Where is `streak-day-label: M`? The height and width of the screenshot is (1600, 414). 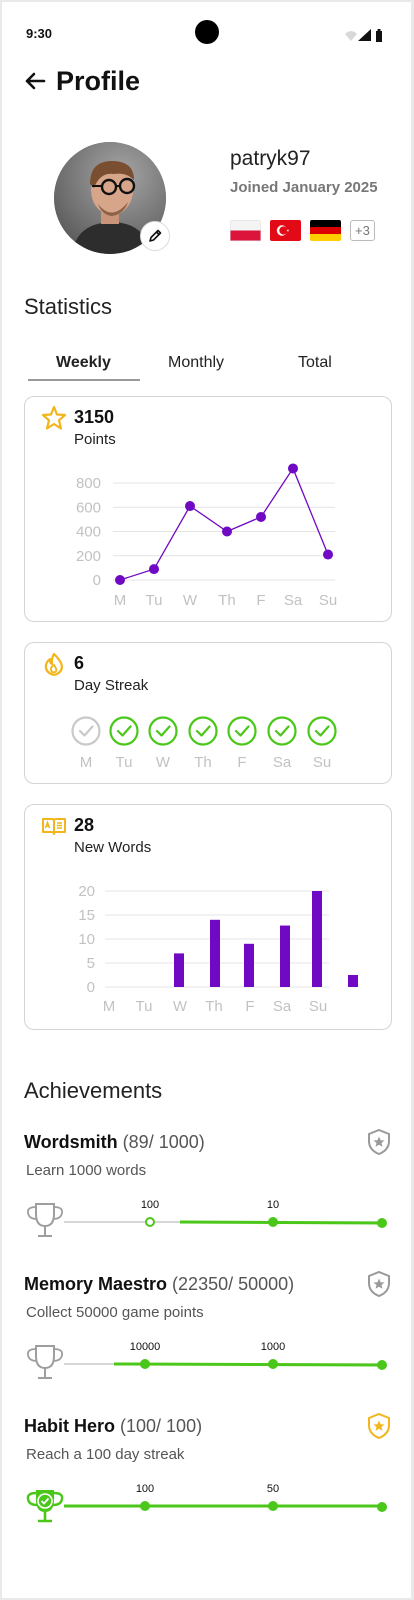 streak-day-label: M is located at coordinates (86, 762).